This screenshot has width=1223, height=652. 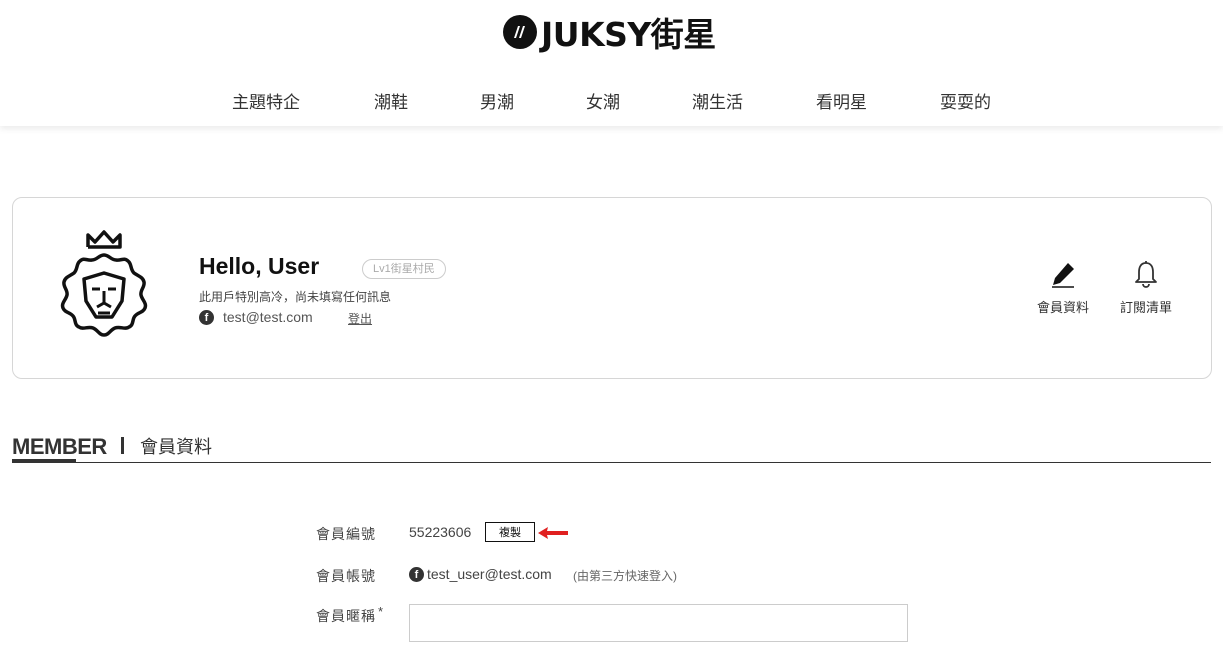 What do you see at coordinates (176, 447) in the screenshot?
I see `section-title-zh: 會員資料` at bounding box center [176, 447].